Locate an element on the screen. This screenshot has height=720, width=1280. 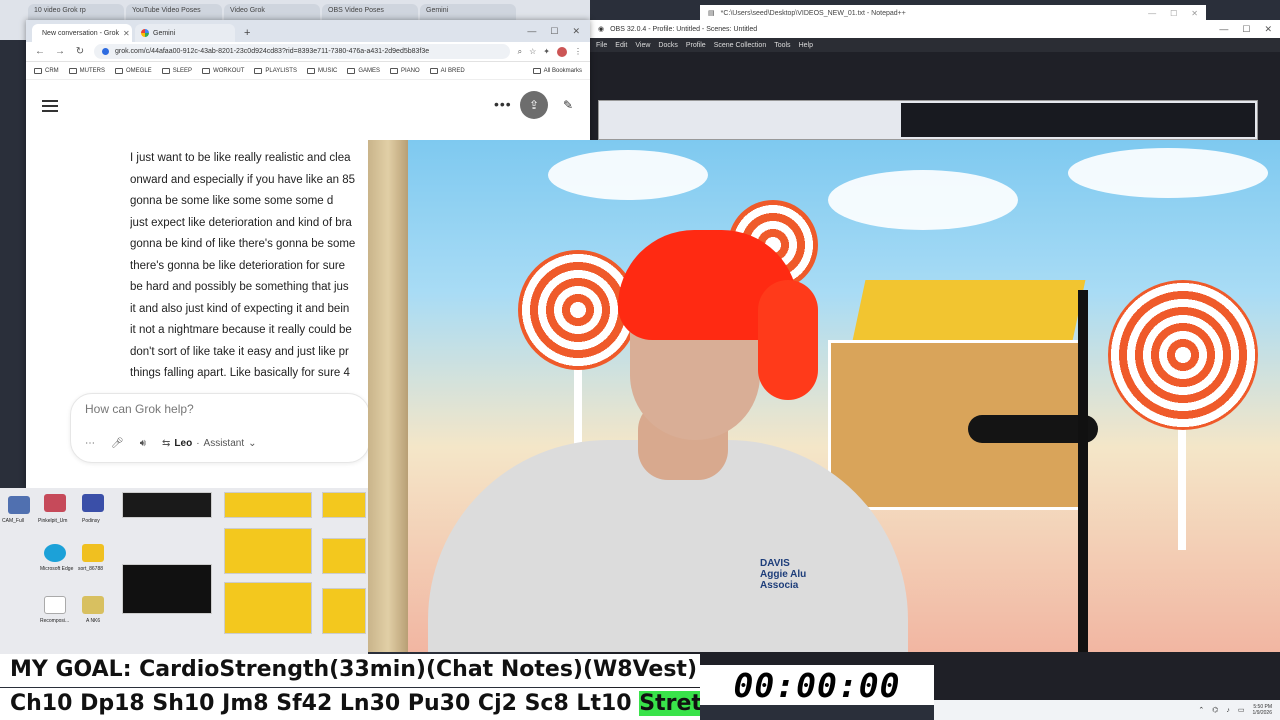
share-upload-icon: ⇪ is located at coordinates (534, 105).